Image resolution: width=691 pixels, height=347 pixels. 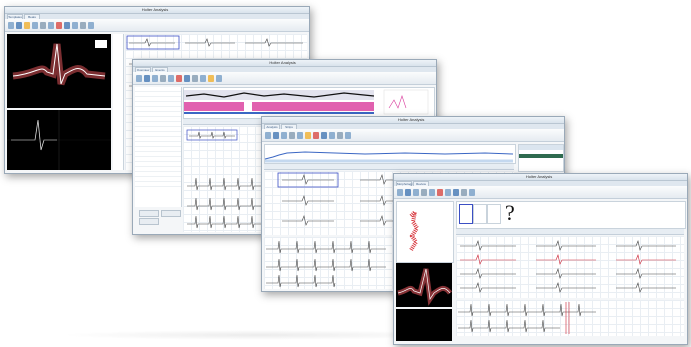 What do you see at coordinates (143, 69) in the screenshot?
I see `tab-overview: Overview` at bounding box center [143, 69].